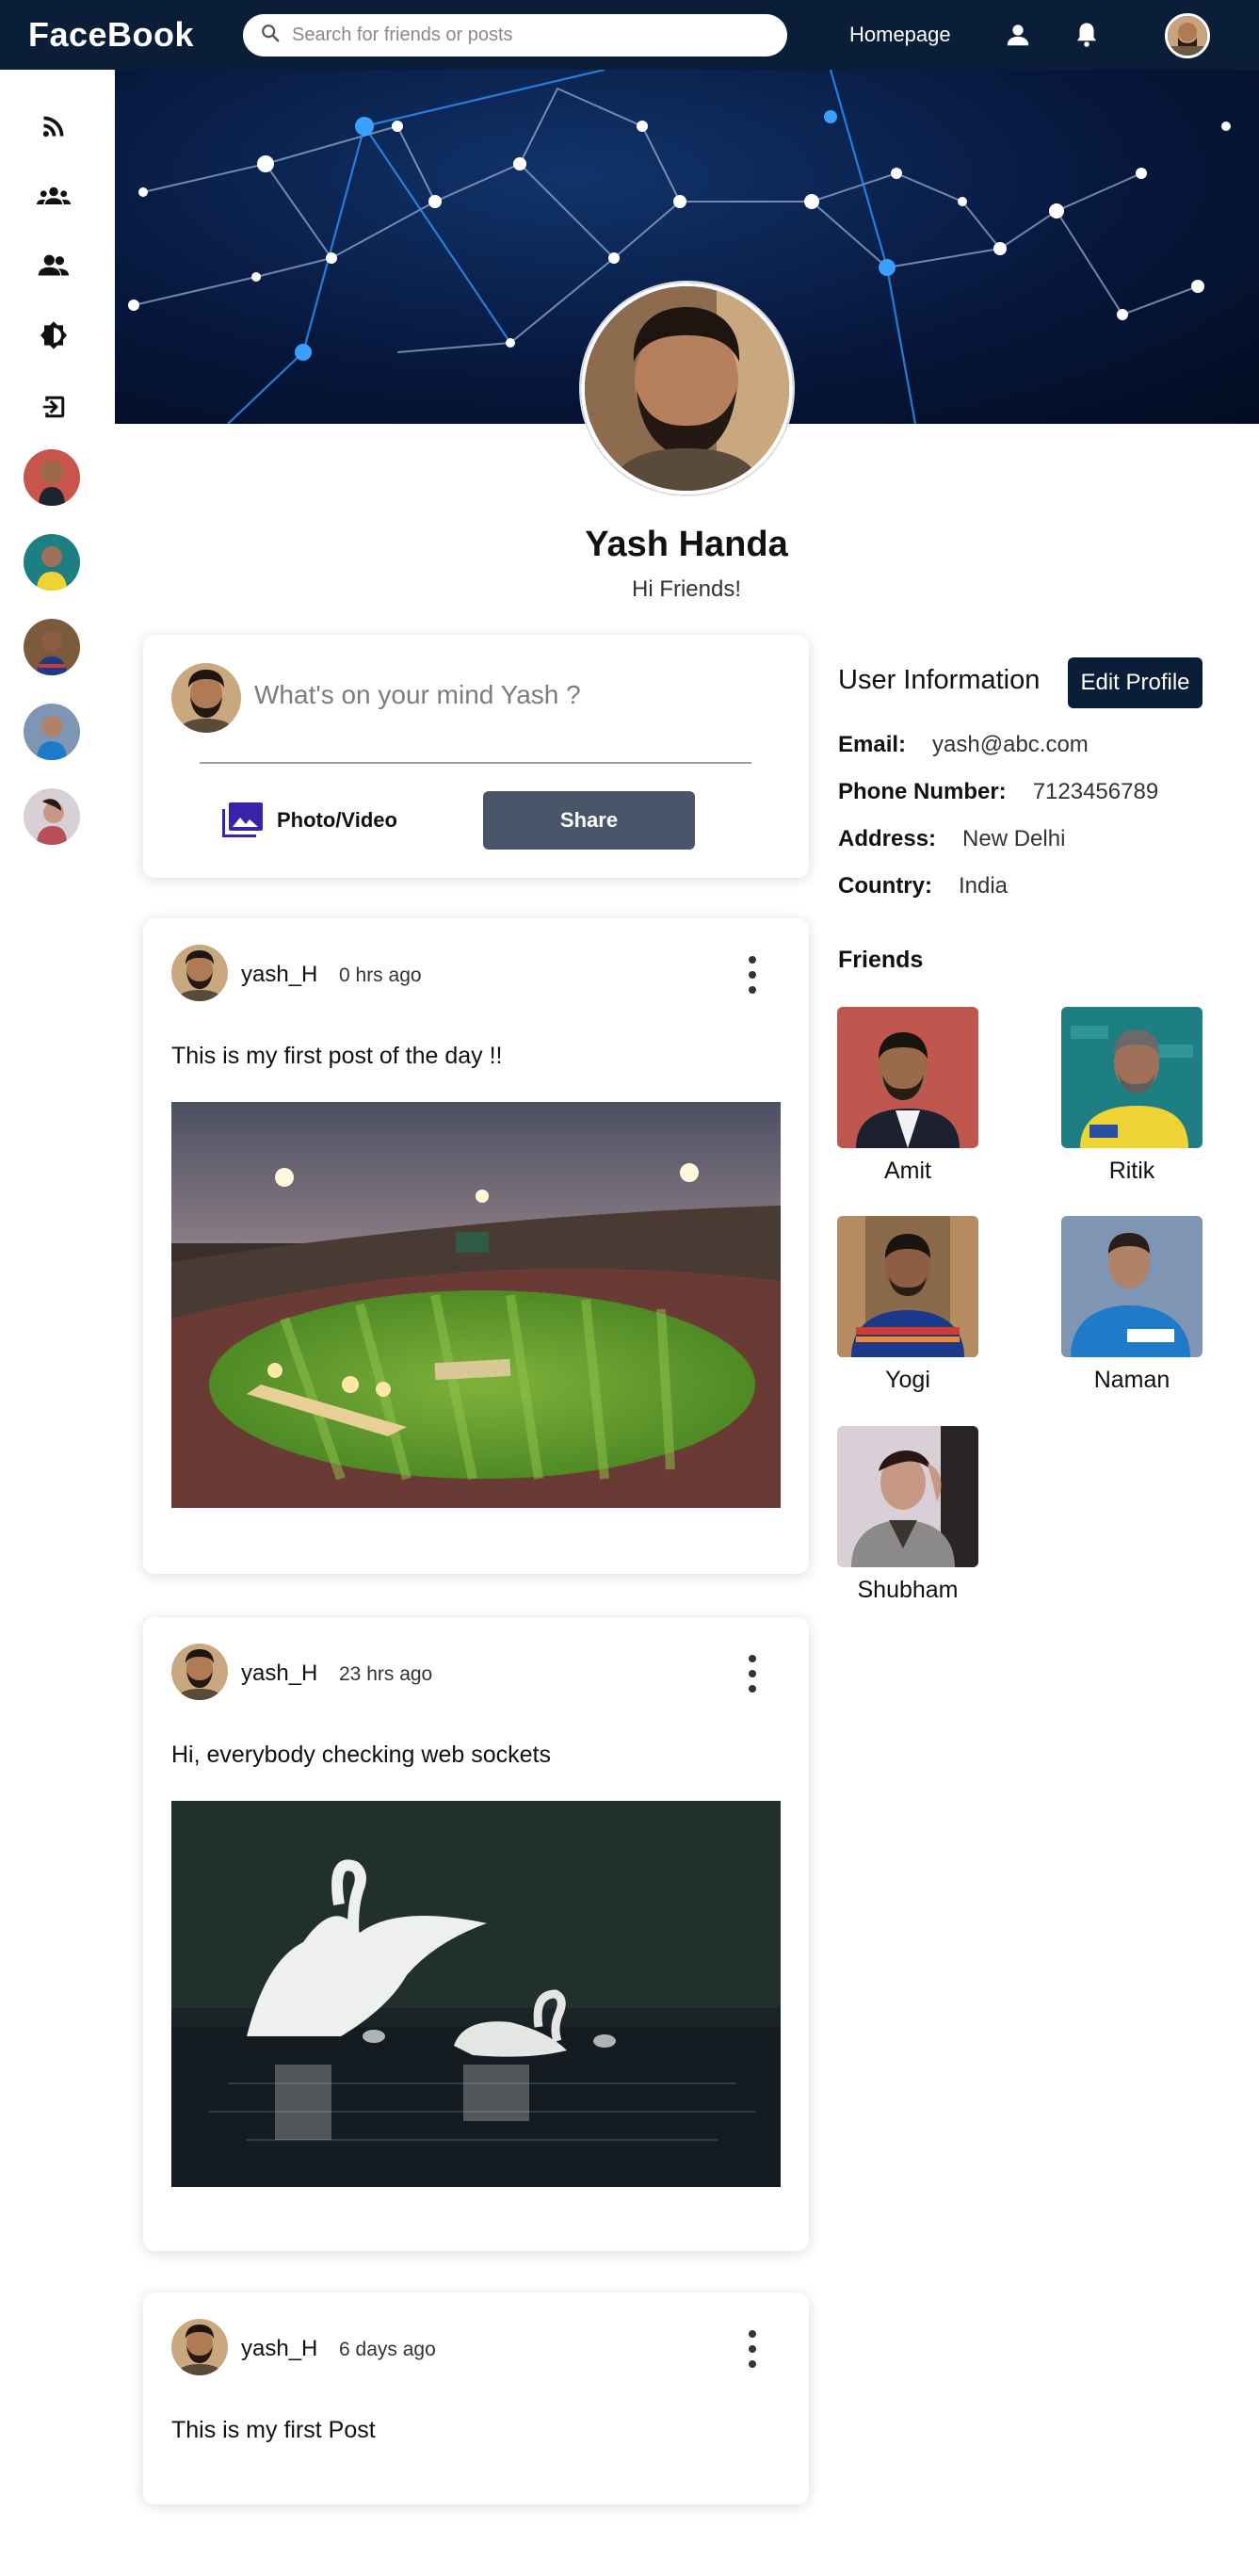 Image resolution: width=1259 pixels, height=2576 pixels. Describe the element at coordinates (476, 756) in the screenshot. I see `share-post-card: Photo/Video Share` at that location.